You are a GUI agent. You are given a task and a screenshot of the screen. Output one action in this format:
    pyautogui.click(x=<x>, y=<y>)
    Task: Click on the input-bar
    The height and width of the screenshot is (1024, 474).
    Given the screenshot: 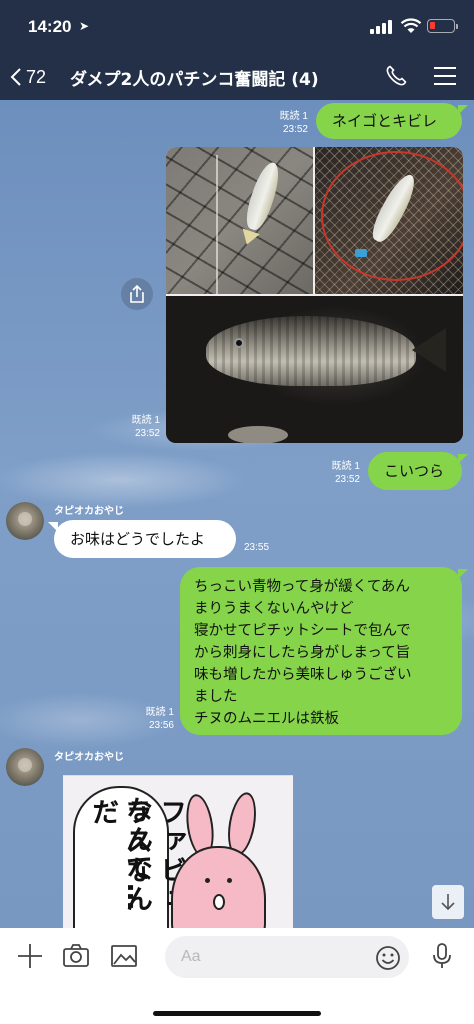 What is the action you would take?
    pyautogui.click(x=237, y=976)
    